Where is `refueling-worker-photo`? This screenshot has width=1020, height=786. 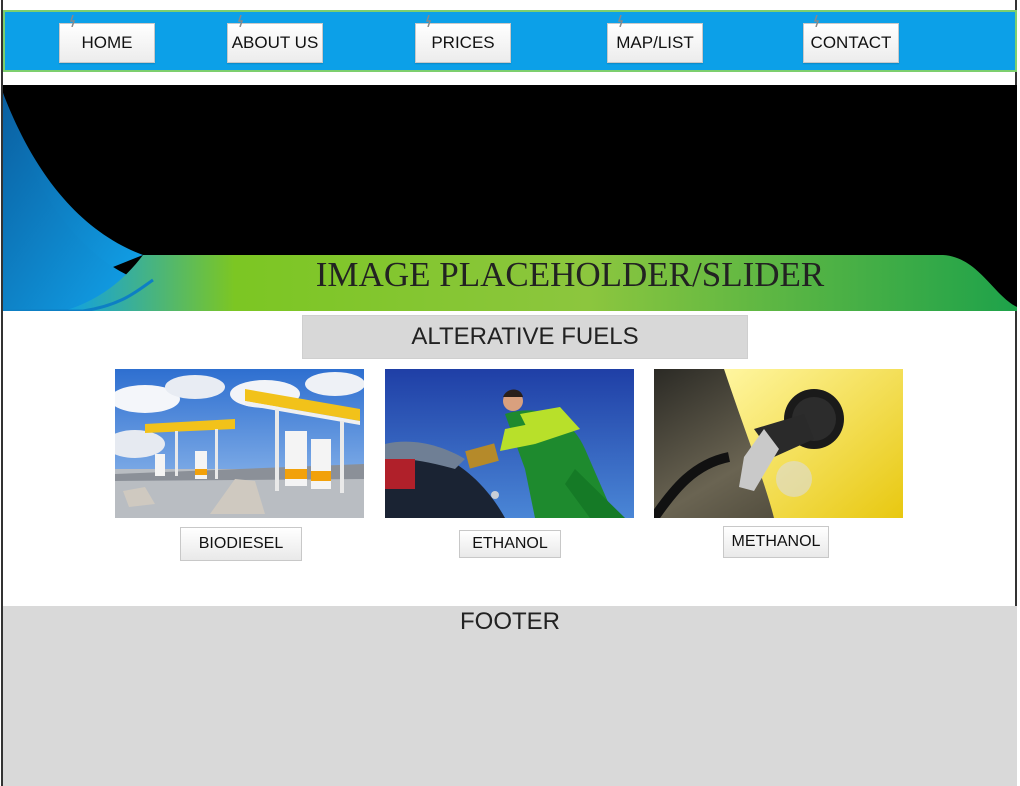 refueling-worker-photo is located at coordinates (509, 443).